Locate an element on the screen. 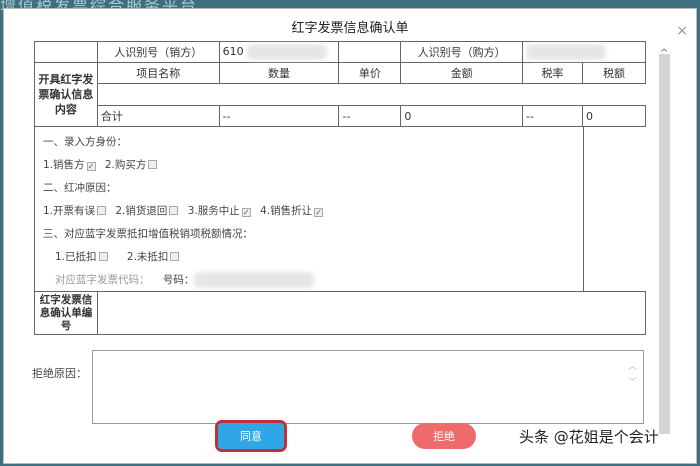 This screenshot has width=700, height=466. seller-checkbox: ✓ is located at coordinates (91, 166).